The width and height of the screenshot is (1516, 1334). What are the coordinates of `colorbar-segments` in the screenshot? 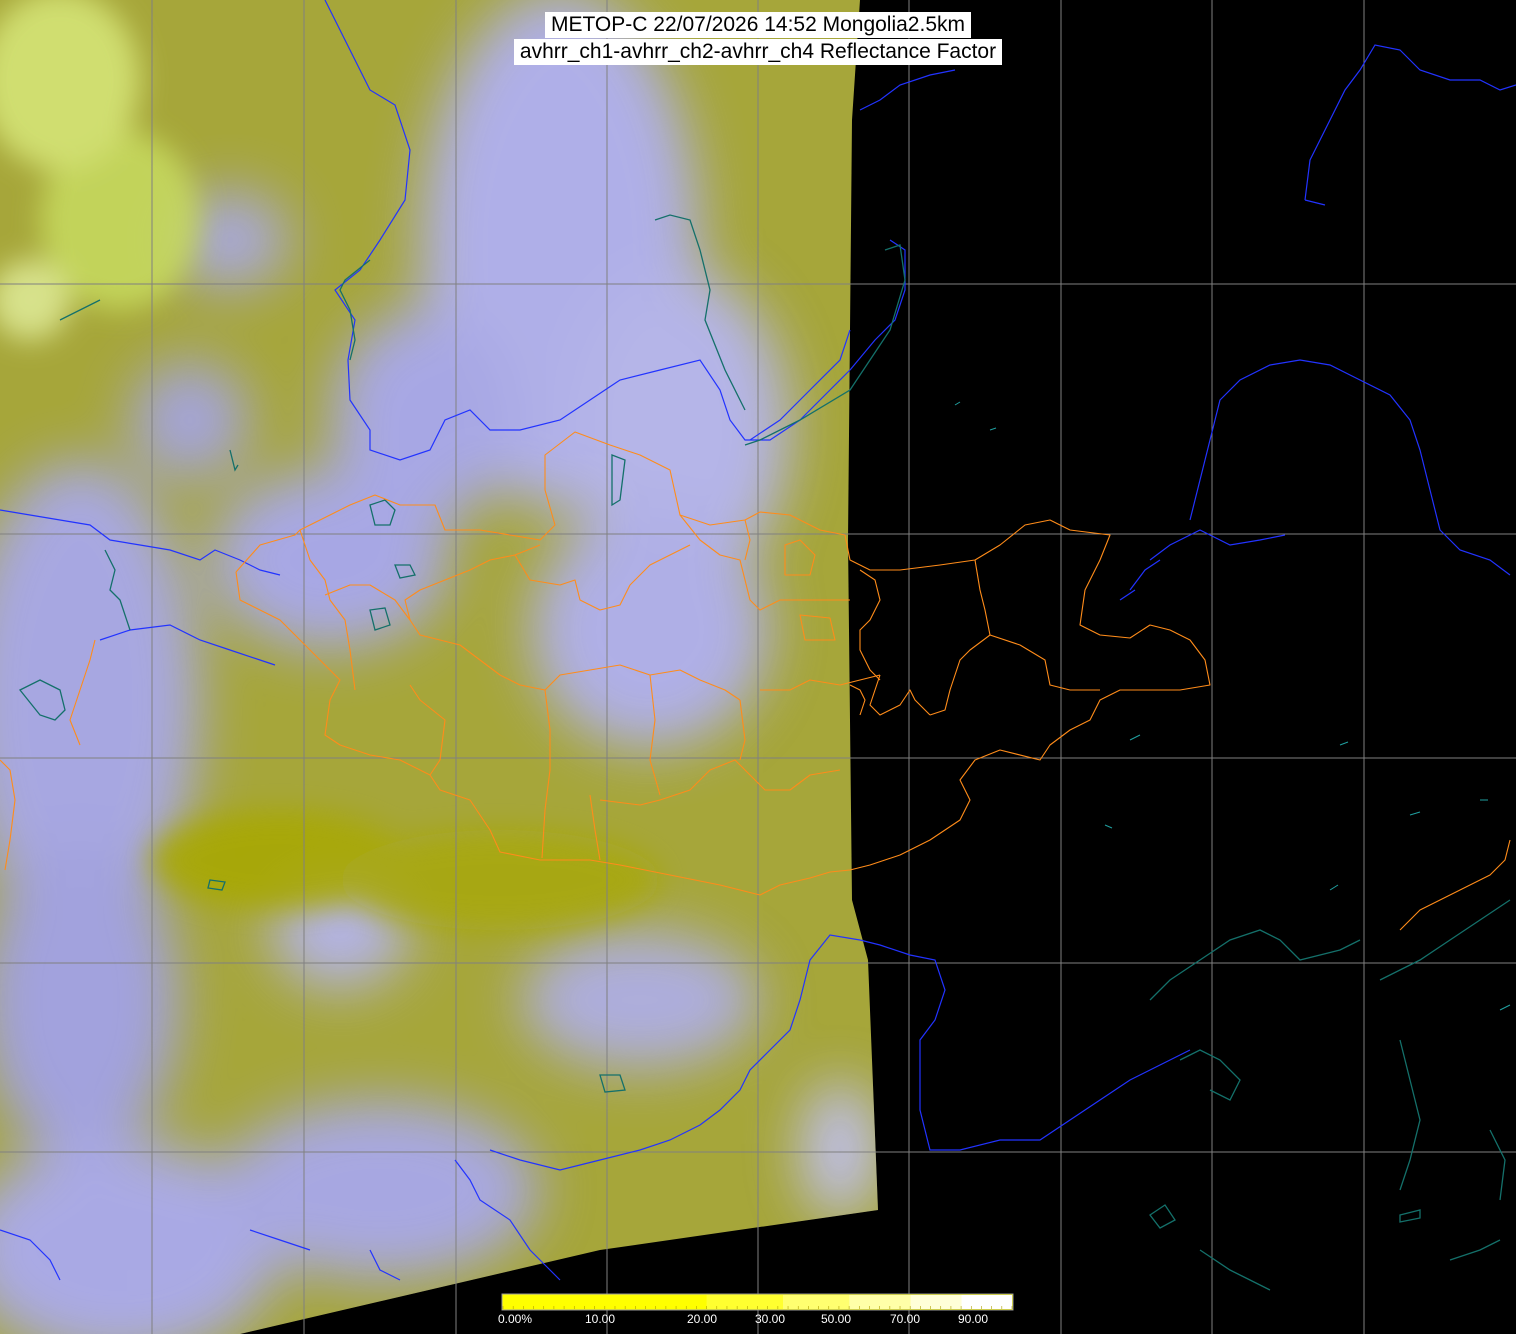 It's located at (757, 1302).